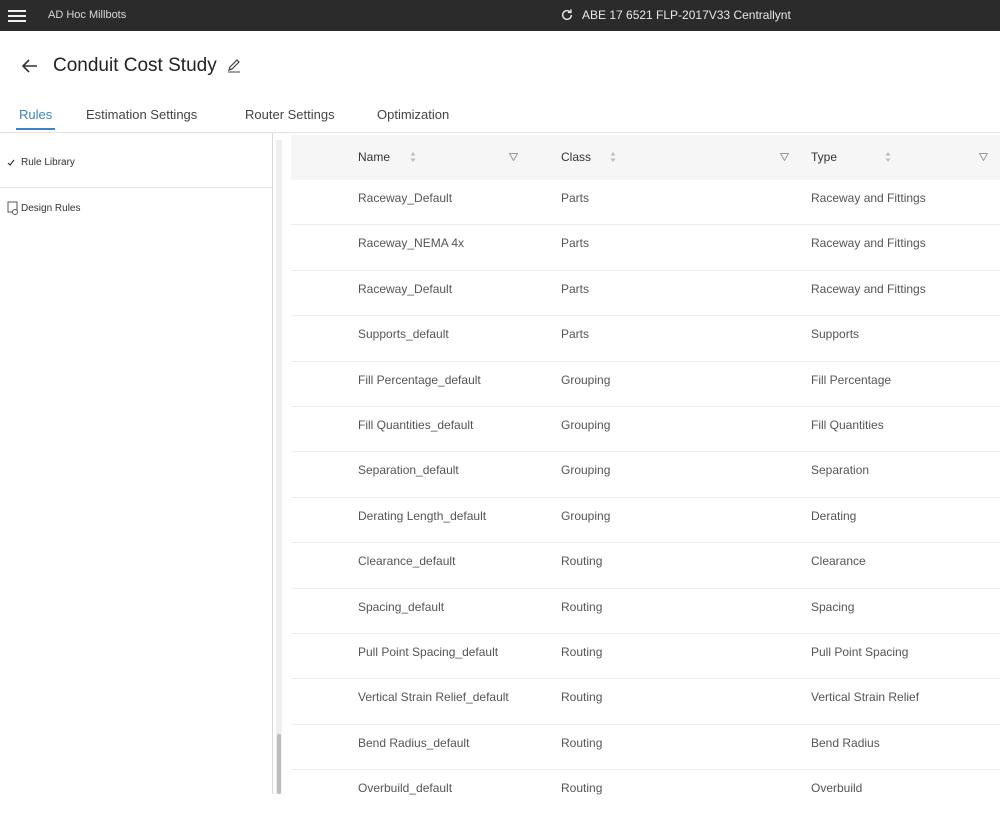  Describe the element at coordinates (433, 697) in the screenshot. I see `cell-name: Vertical Strain Relief_default` at that location.